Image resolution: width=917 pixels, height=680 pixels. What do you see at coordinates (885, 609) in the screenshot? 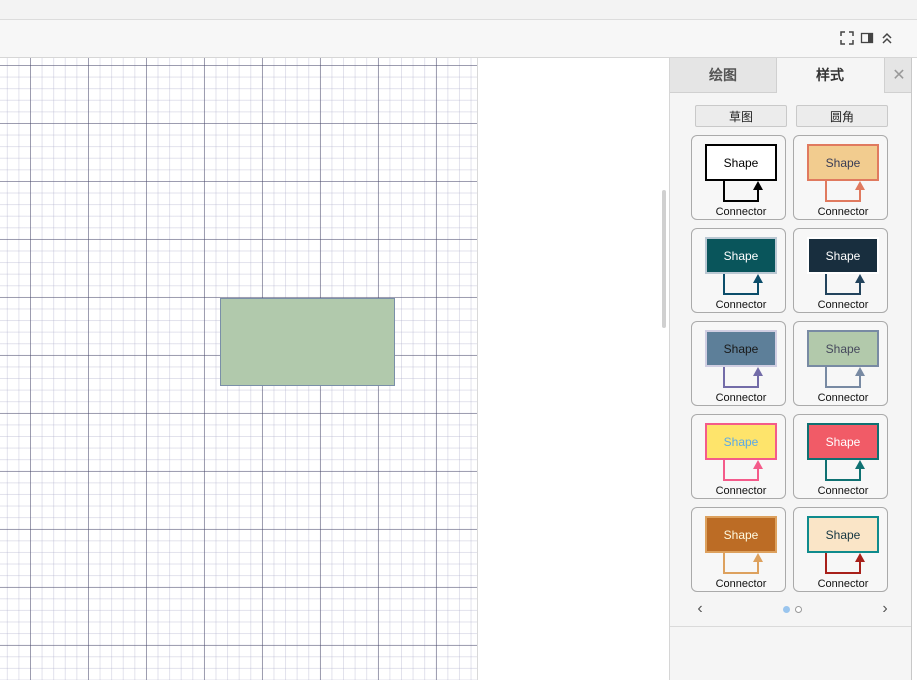
I see `next-page-icon: ›` at bounding box center [885, 609].